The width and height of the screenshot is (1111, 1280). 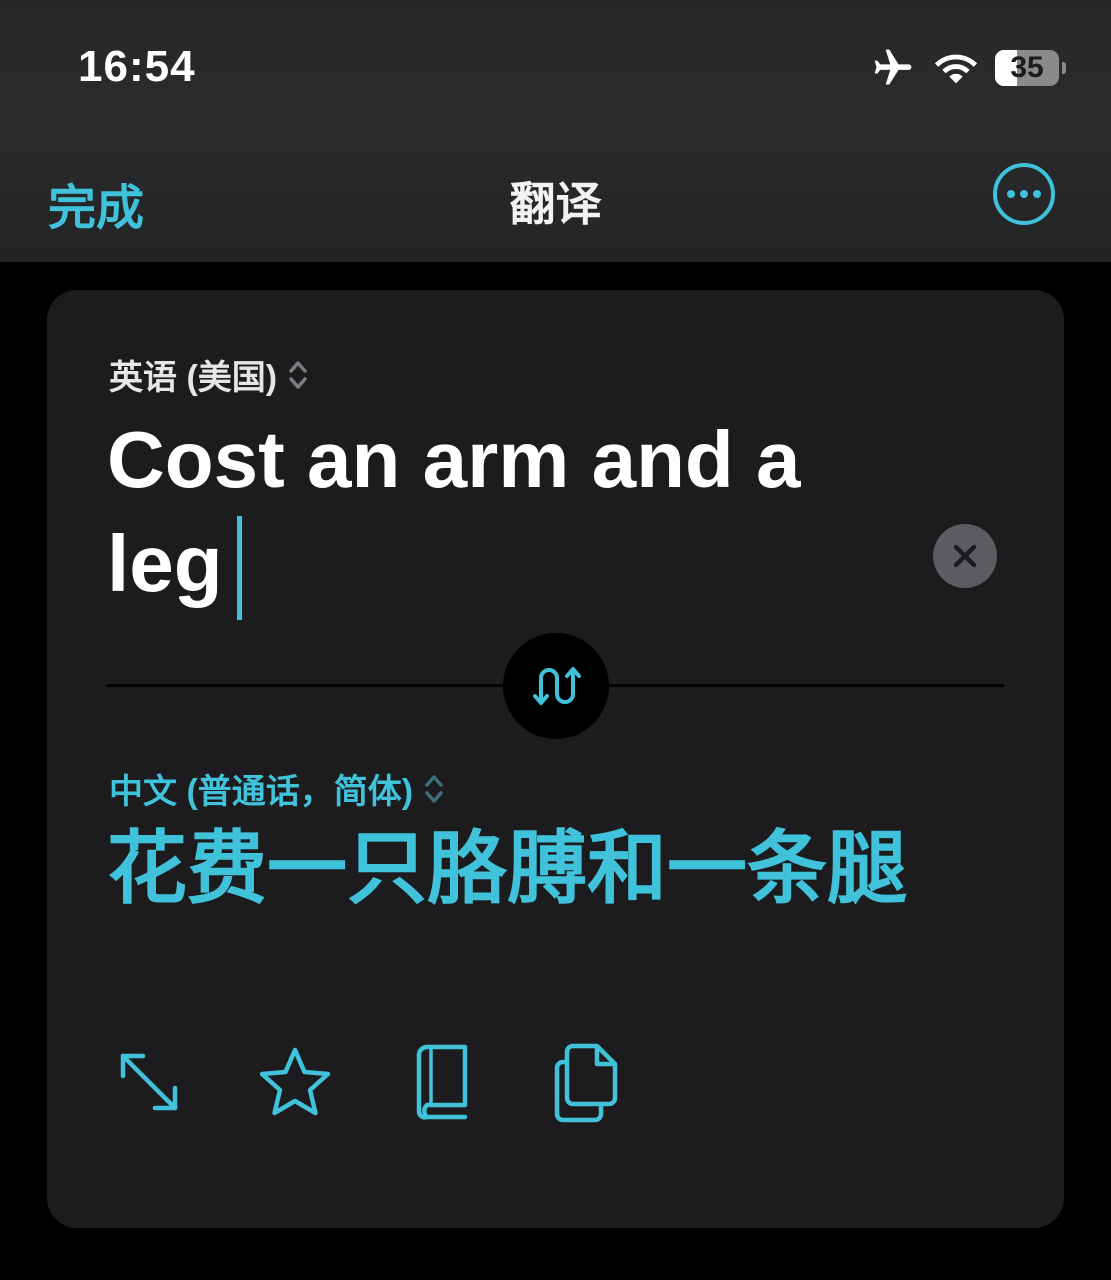 I want to click on wifi-icon, so click(x=956, y=69).